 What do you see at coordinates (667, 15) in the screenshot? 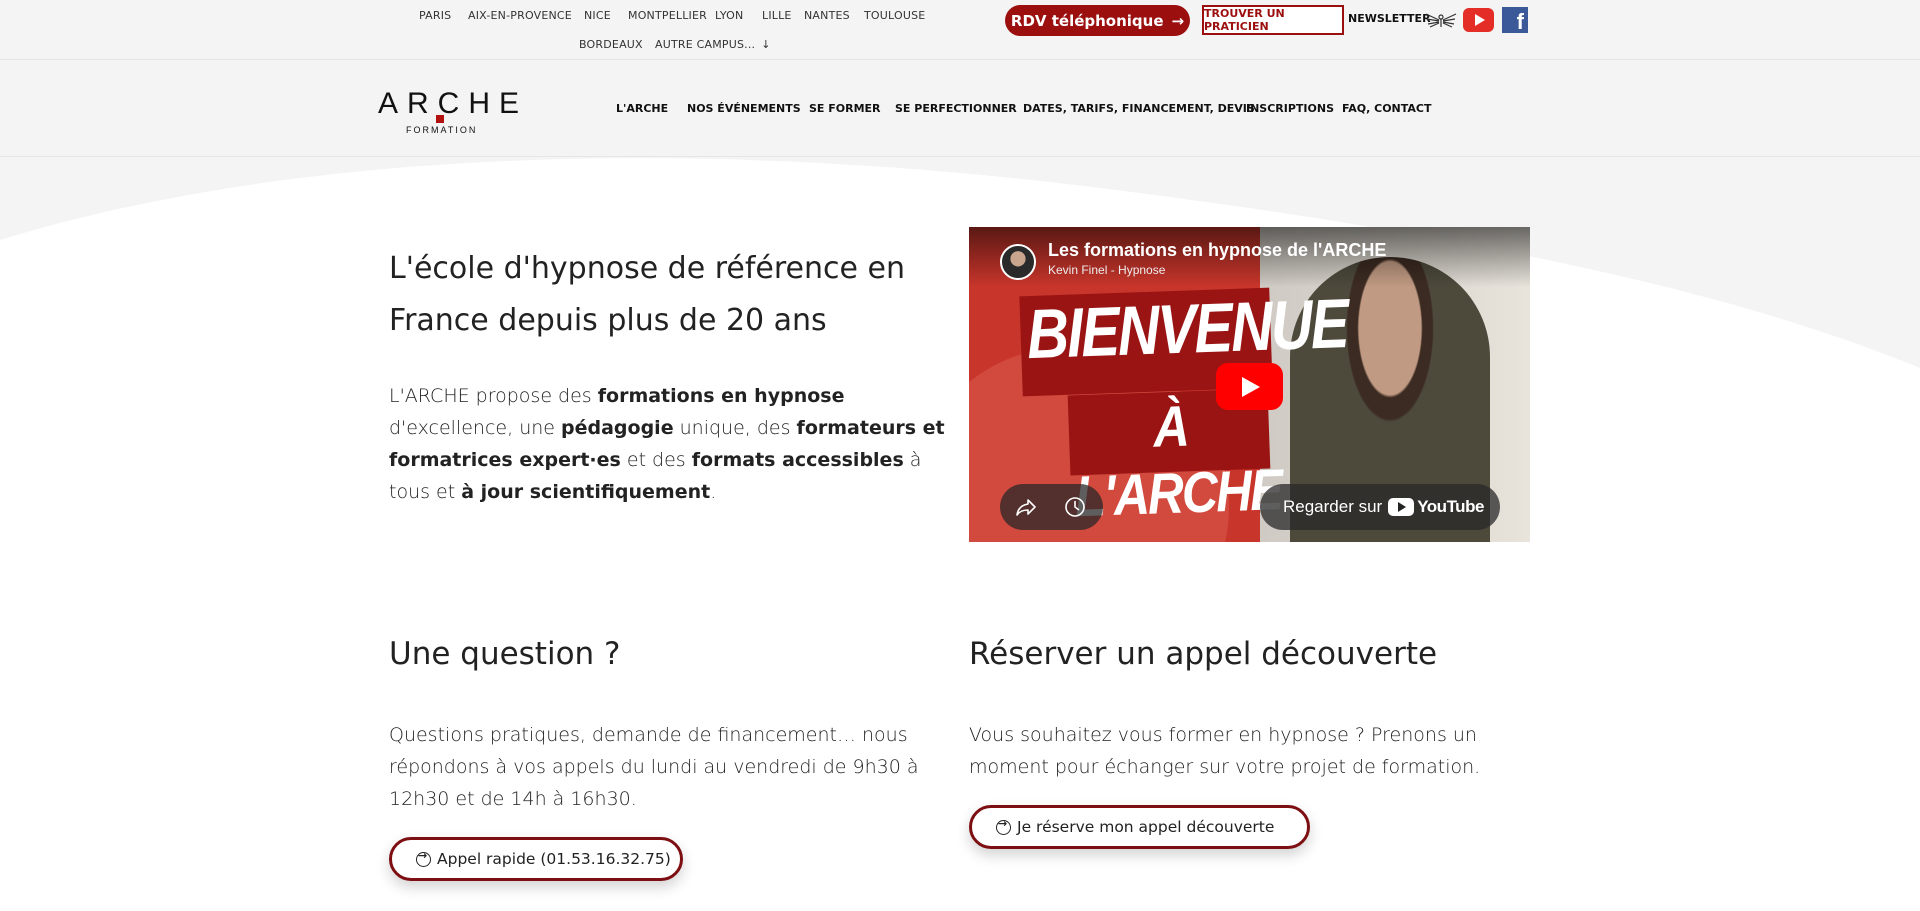
I see `campus-link-montpellier: MONTPELLIER` at bounding box center [667, 15].